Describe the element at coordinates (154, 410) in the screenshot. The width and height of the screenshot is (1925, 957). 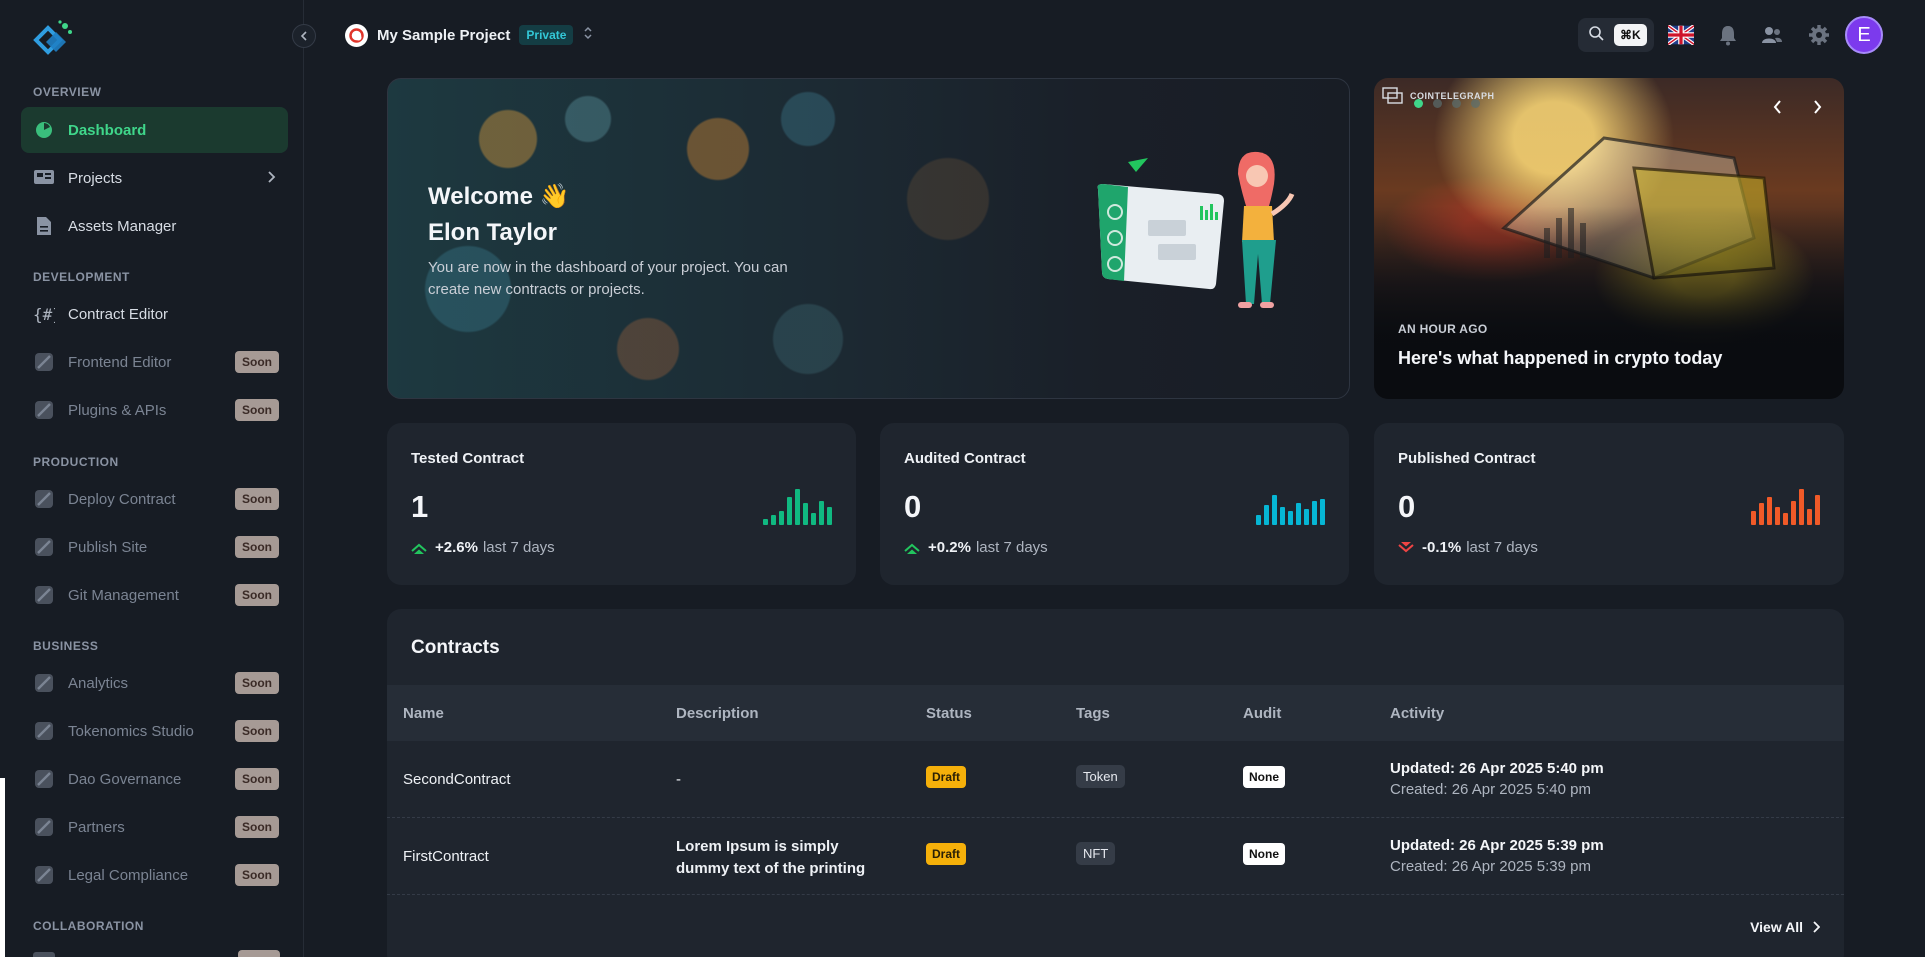
I see `sidebar-item-plugins-apis: Plugins & APIs Soon` at that location.